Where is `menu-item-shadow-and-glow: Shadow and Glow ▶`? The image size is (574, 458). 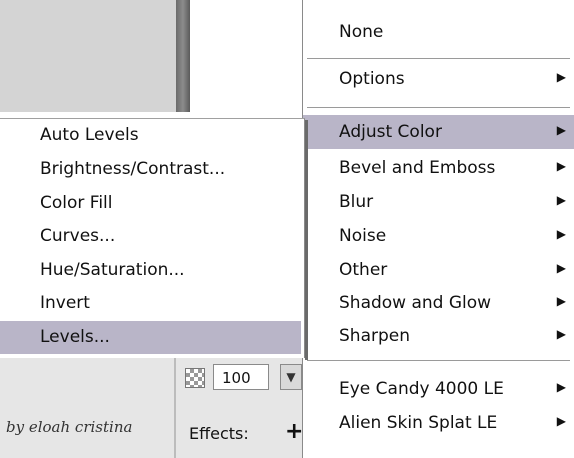
menu-item-shadow-and-glow: Shadow and Glow ▶ is located at coordinates (438, 303).